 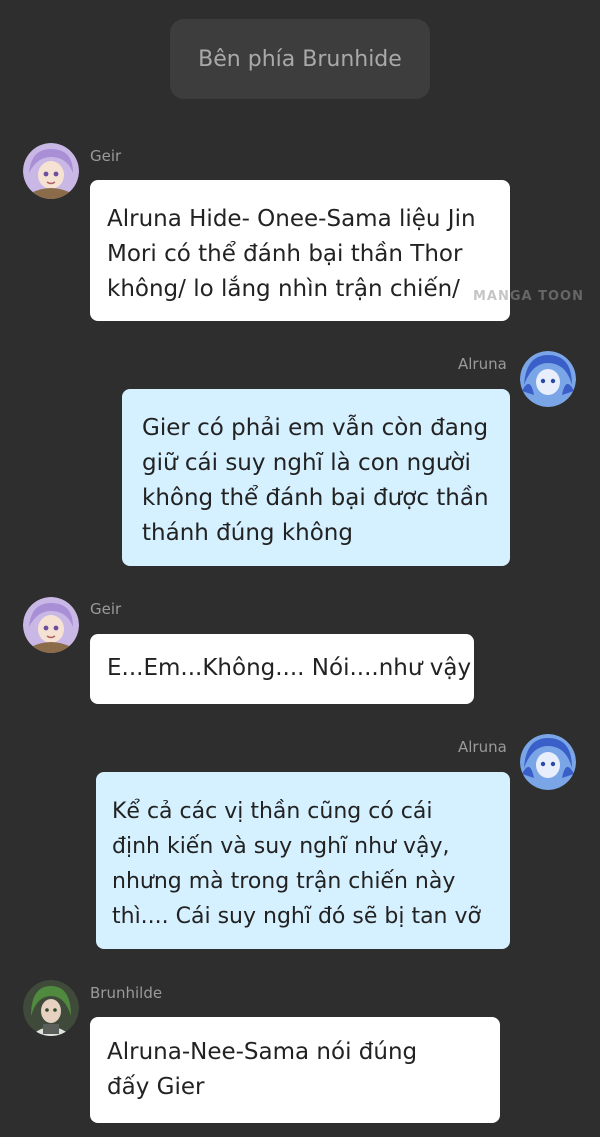 I want to click on message-text-line: Kể cả các vị thần cũng có cái, so click(x=272, y=811).